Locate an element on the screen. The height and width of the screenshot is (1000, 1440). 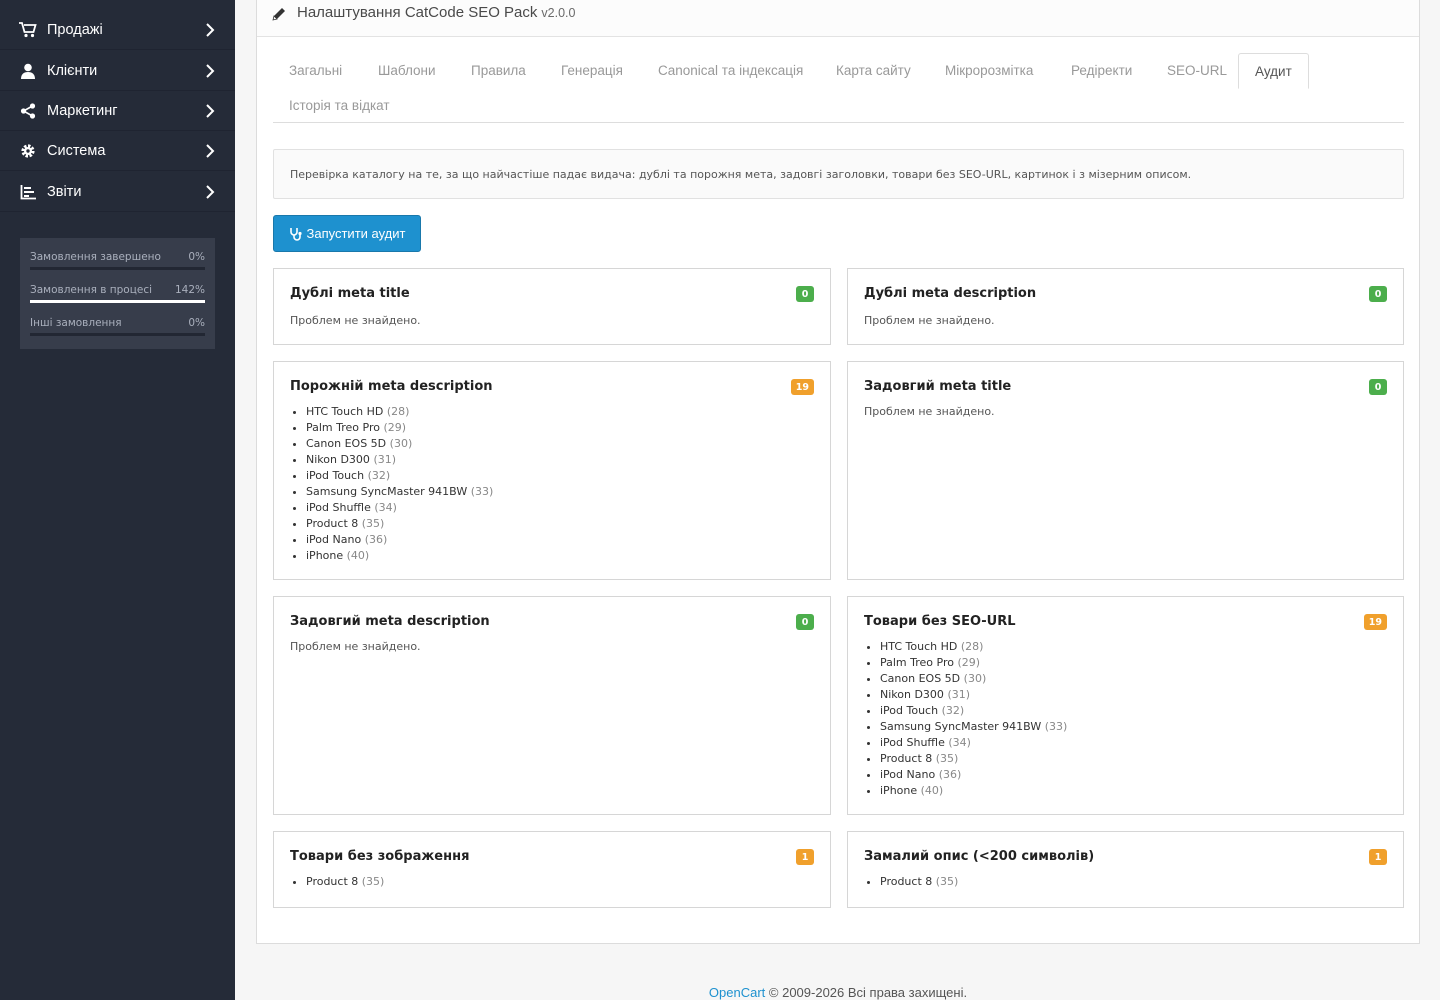
opencart-link: OpenCart is located at coordinates (737, 992).